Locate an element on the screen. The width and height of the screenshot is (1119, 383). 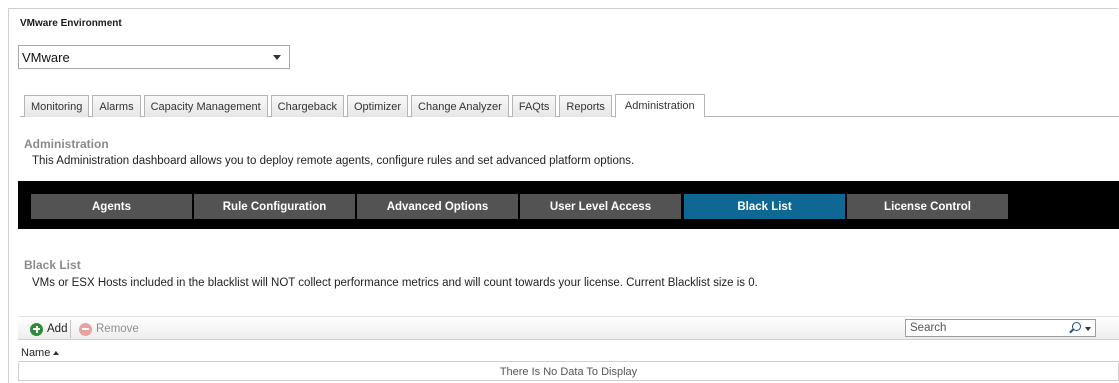
tab-administration: Administration is located at coordinates (659, 106).